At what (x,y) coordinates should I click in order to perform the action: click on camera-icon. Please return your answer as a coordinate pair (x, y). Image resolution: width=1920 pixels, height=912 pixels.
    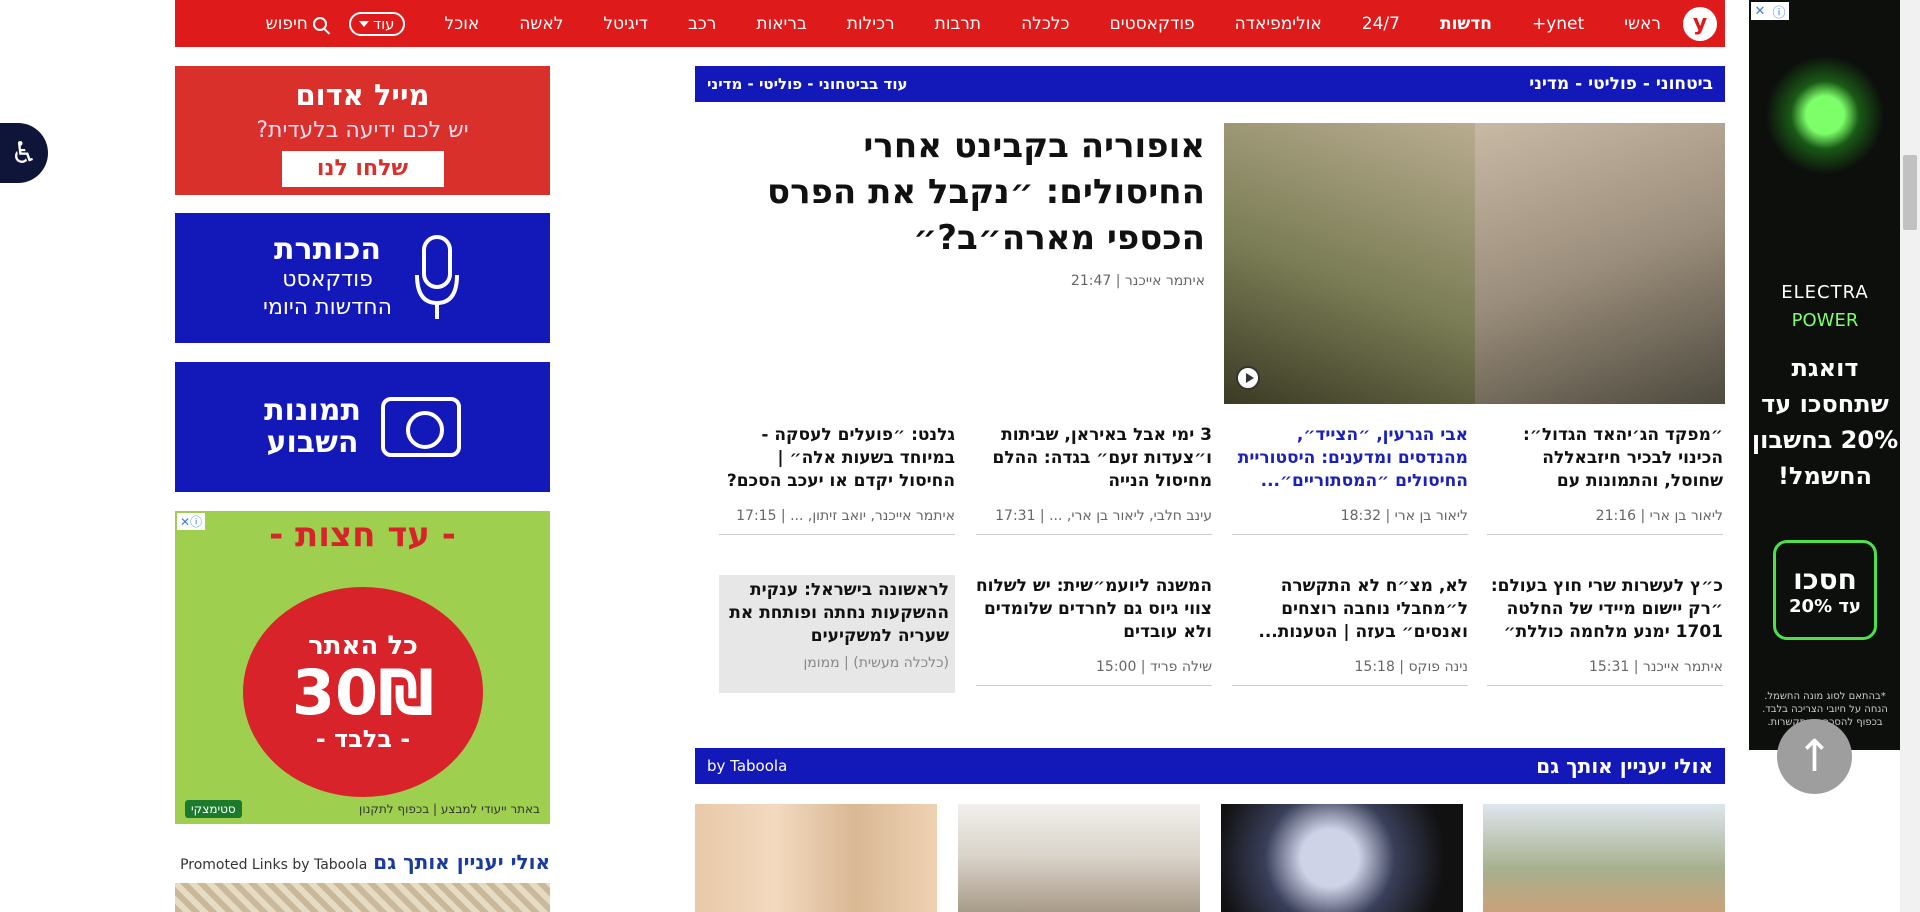
    Looking at the image, I should click on (420, 427).